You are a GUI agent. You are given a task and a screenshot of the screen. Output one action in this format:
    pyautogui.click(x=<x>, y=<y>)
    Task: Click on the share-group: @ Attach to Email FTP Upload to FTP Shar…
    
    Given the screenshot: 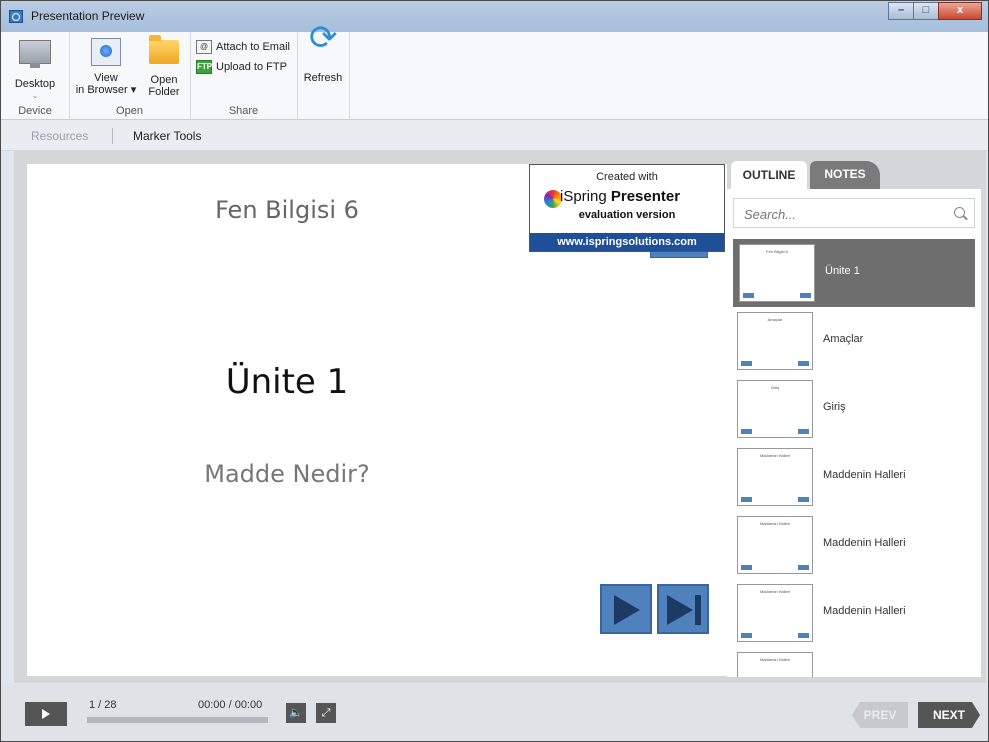 What is the action you would take?
    pyautogui.click(x=244, y=75)
    